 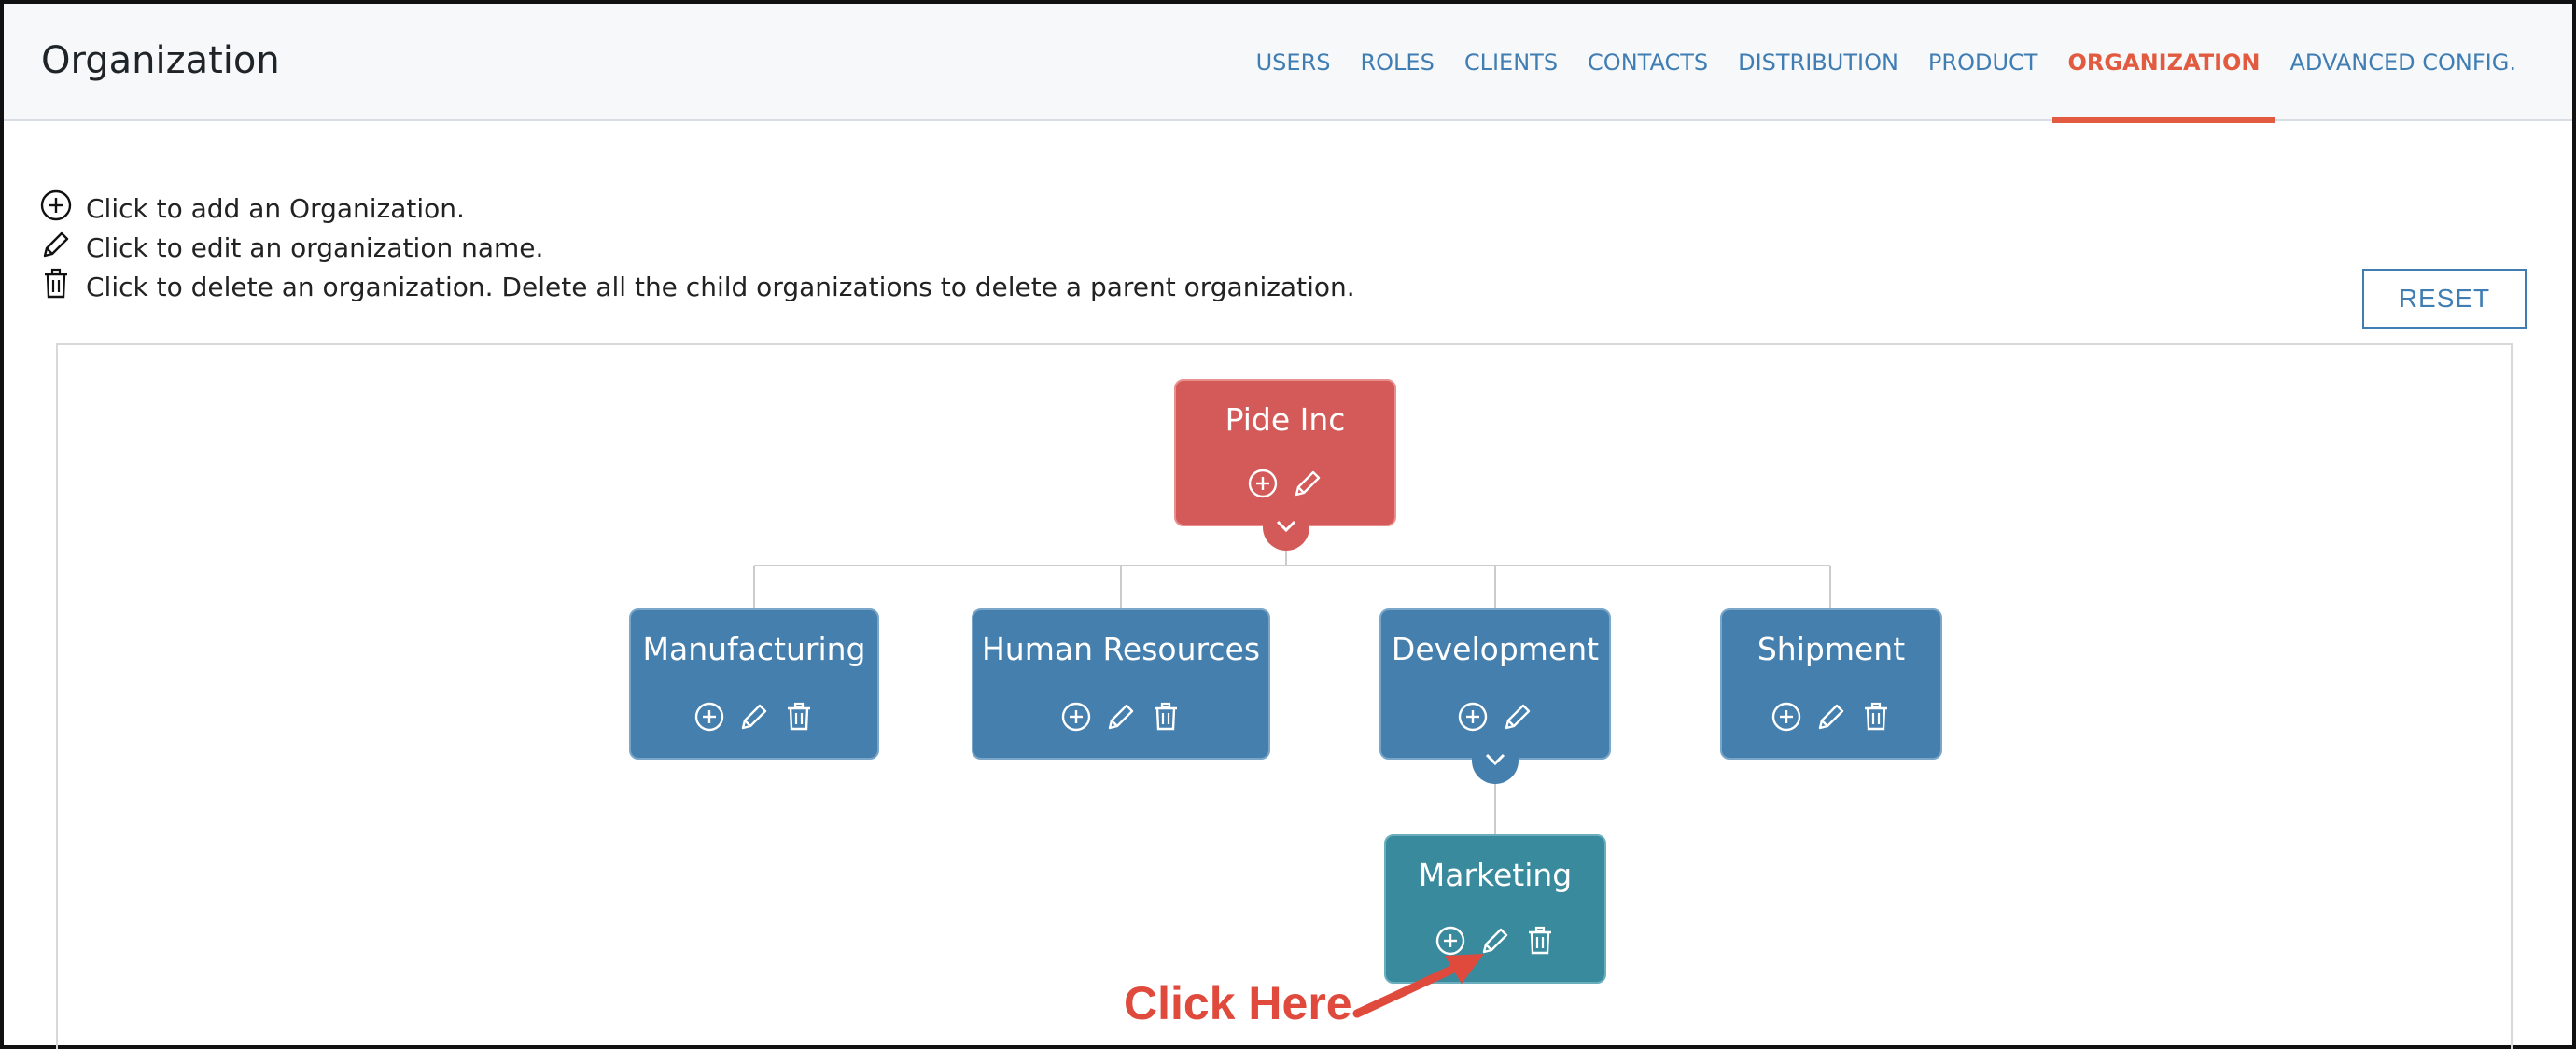 I want to click on org-node-name: Development, so click(x=1495, y=649).